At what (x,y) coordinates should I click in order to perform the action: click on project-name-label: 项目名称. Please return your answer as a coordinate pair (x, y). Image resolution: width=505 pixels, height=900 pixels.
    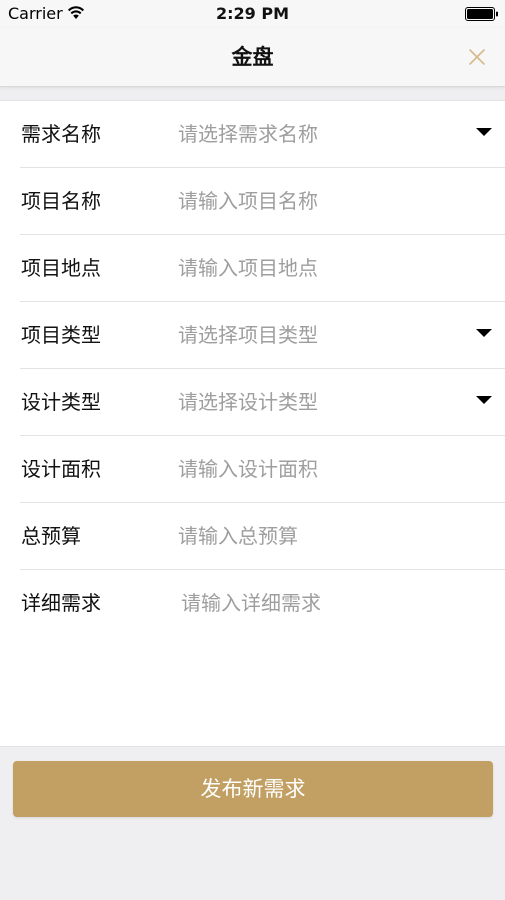
    Looking at the image, I should click on (61, 201).